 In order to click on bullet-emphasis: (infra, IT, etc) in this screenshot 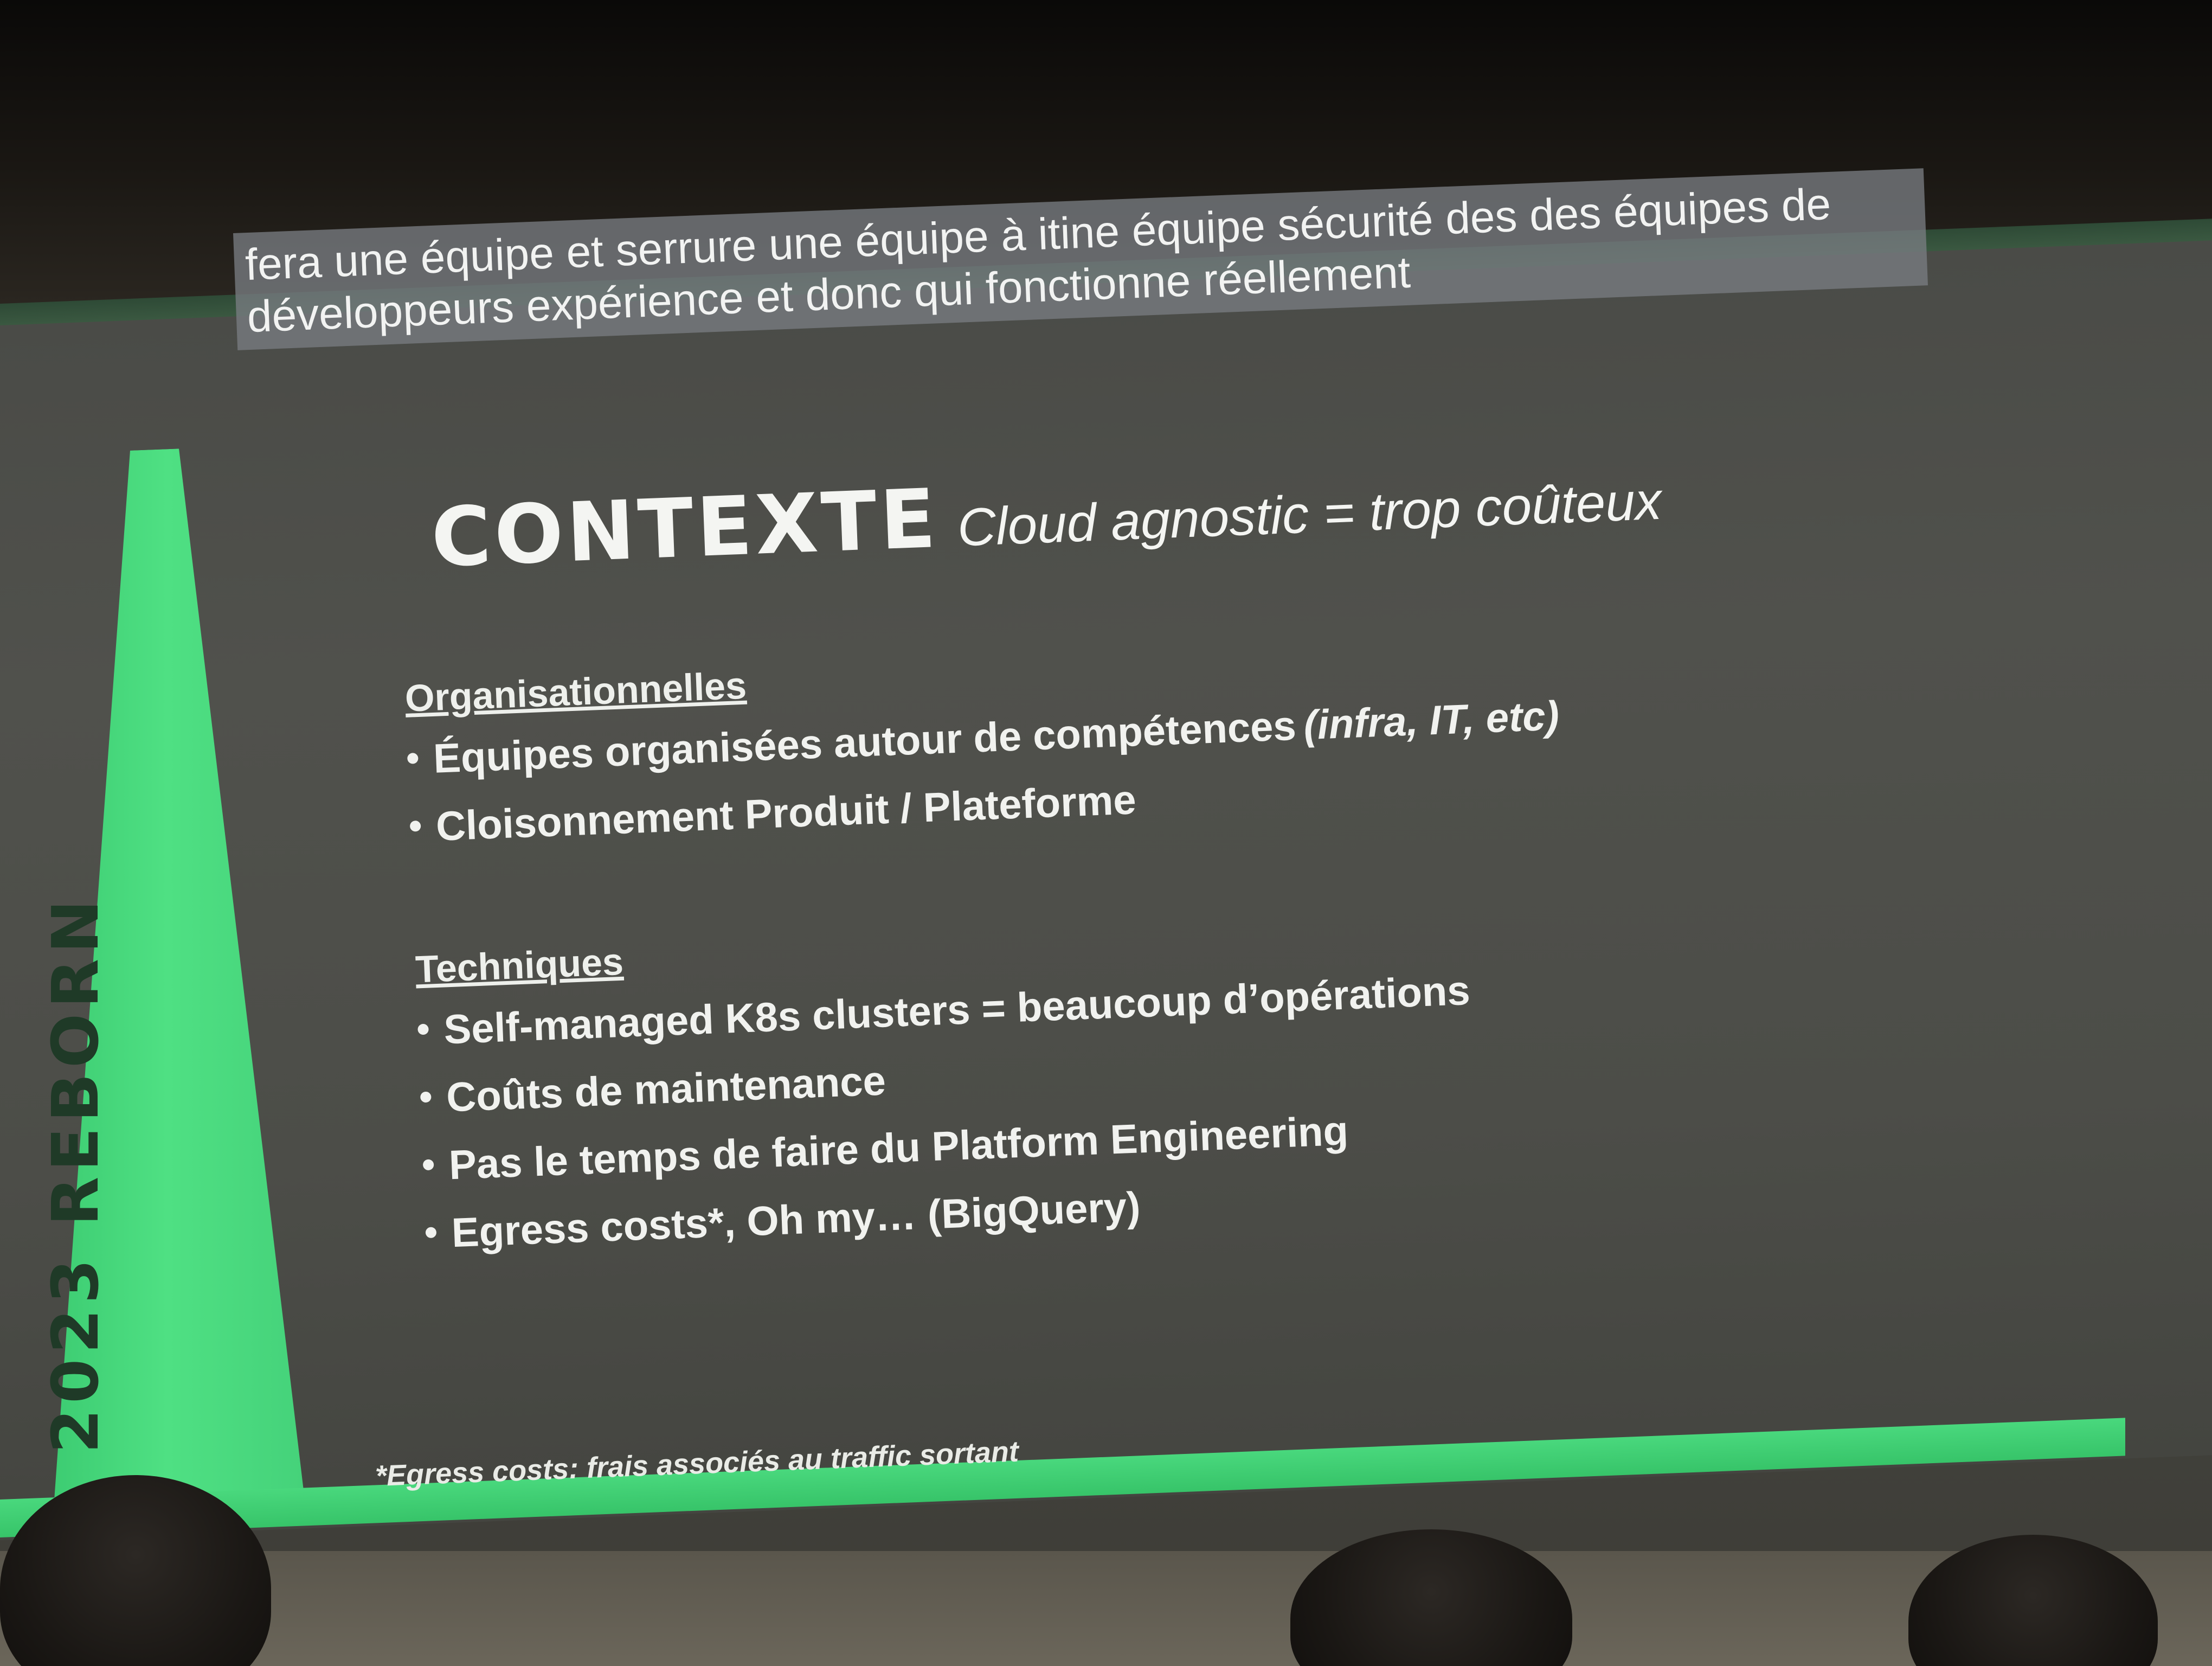, I will do `click(1431, 721)`.